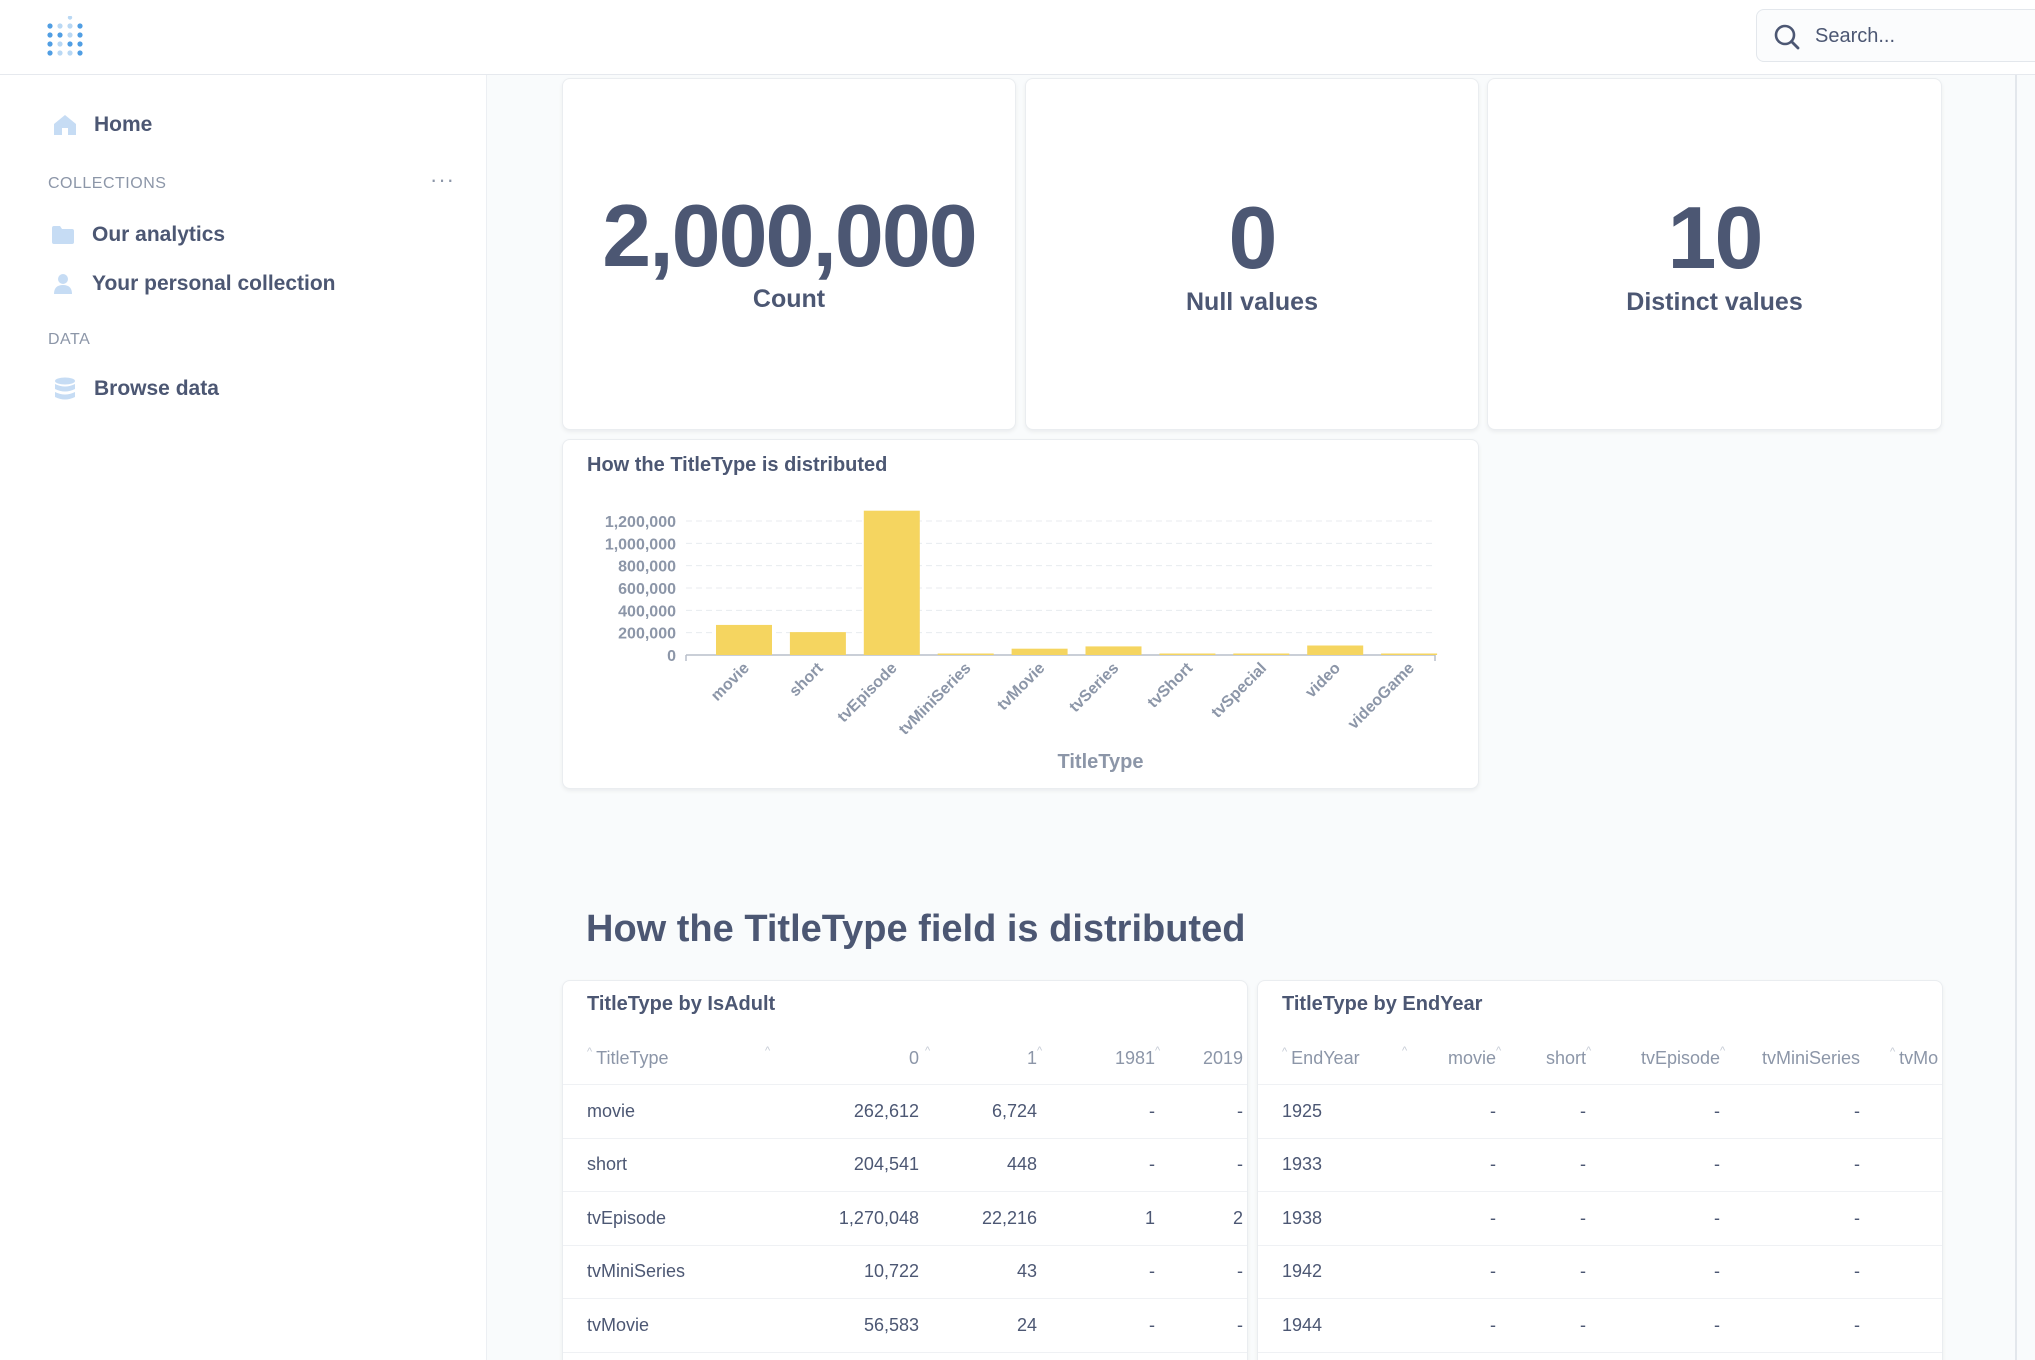 The height and width of the screenshot is (1360, 2035). I want to click on table-cell: 1944, so click(1342, 1325).